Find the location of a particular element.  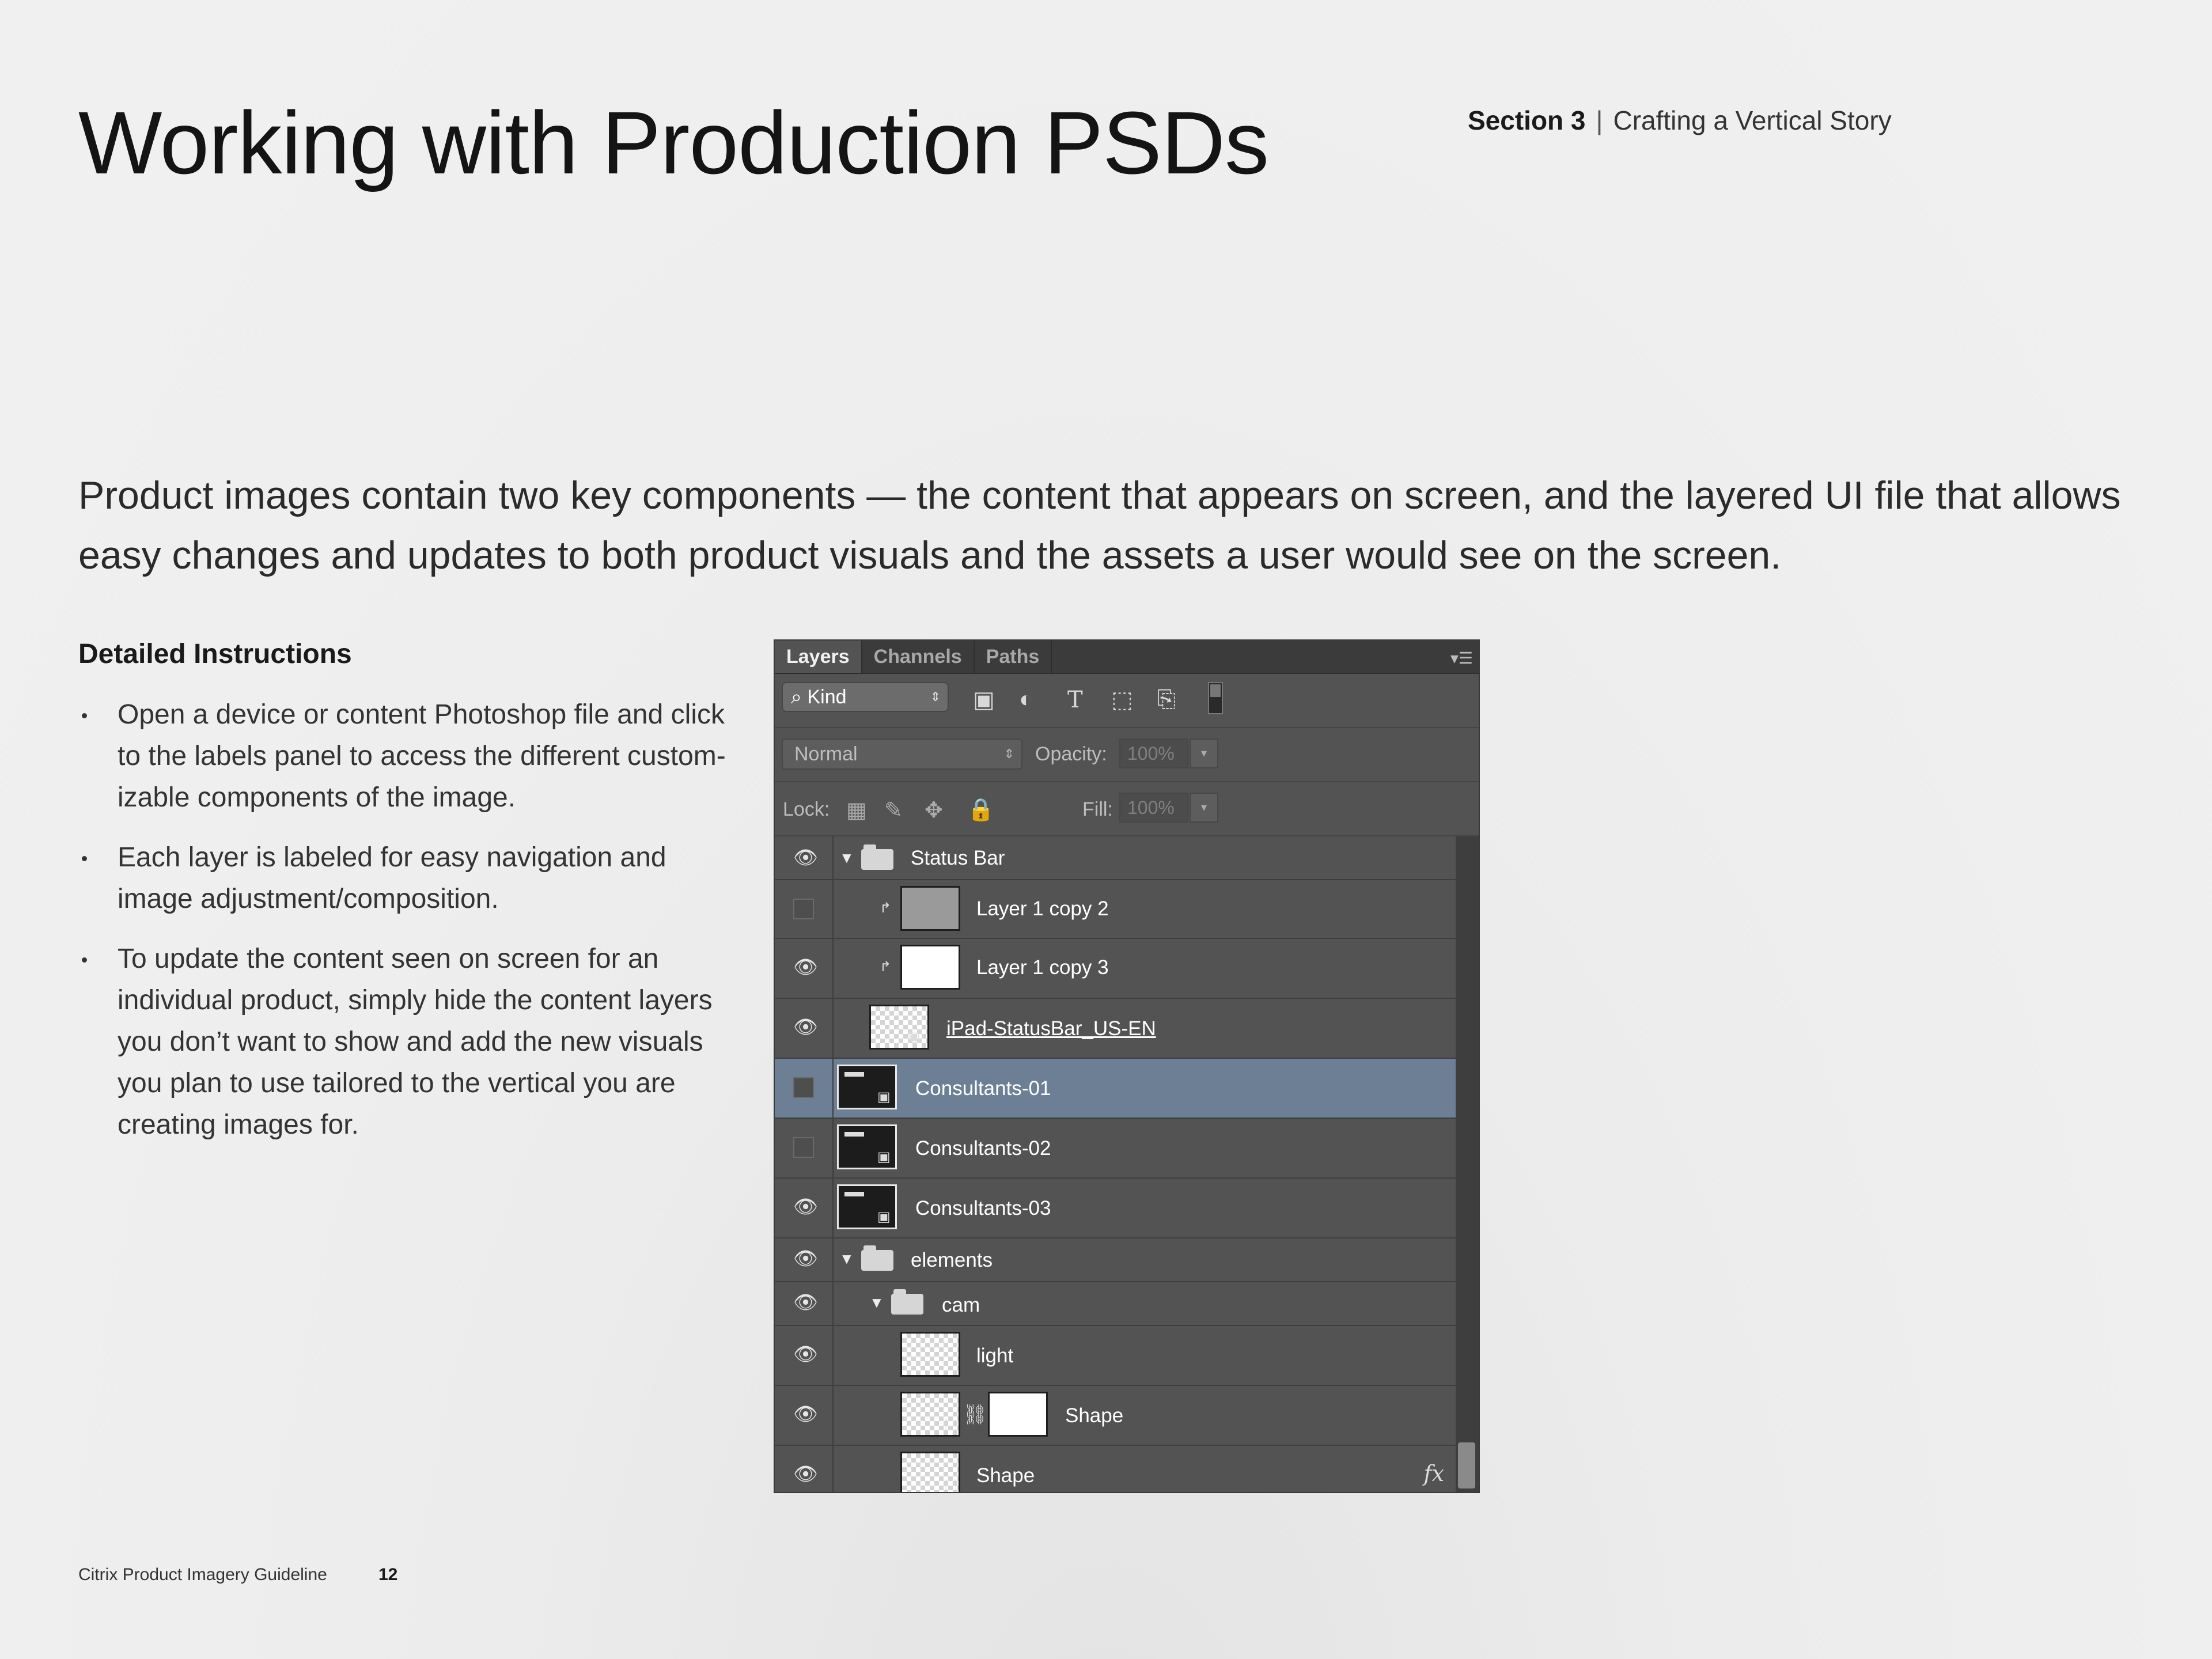

lock-move-icon: ✥ is located at coordinates (934, 810).